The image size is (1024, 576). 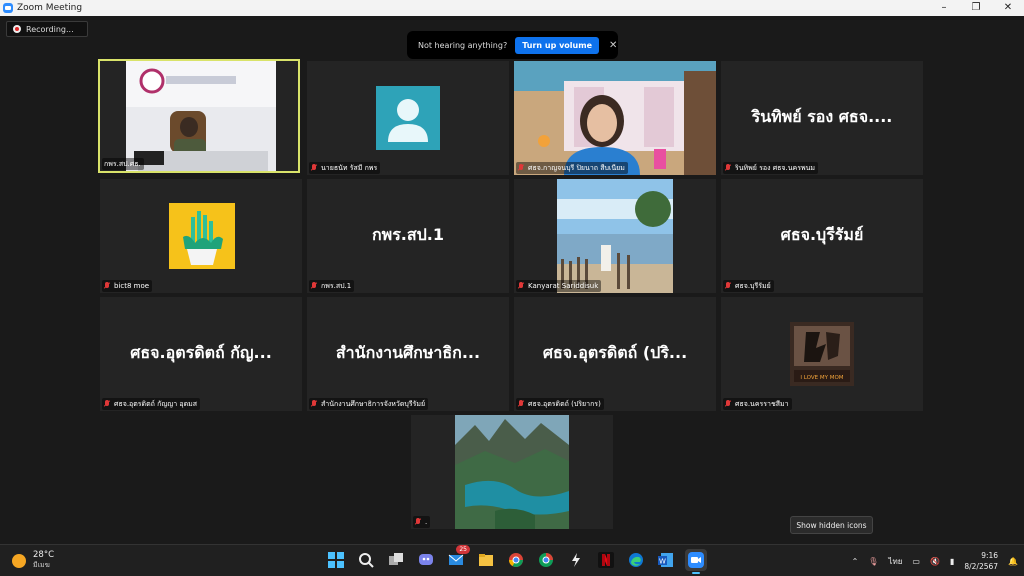 What do you see at coordinates (981, 561) in the screenshot?
I see `clock: 9:16 8/2/2567` at bounding box center [981, 561].